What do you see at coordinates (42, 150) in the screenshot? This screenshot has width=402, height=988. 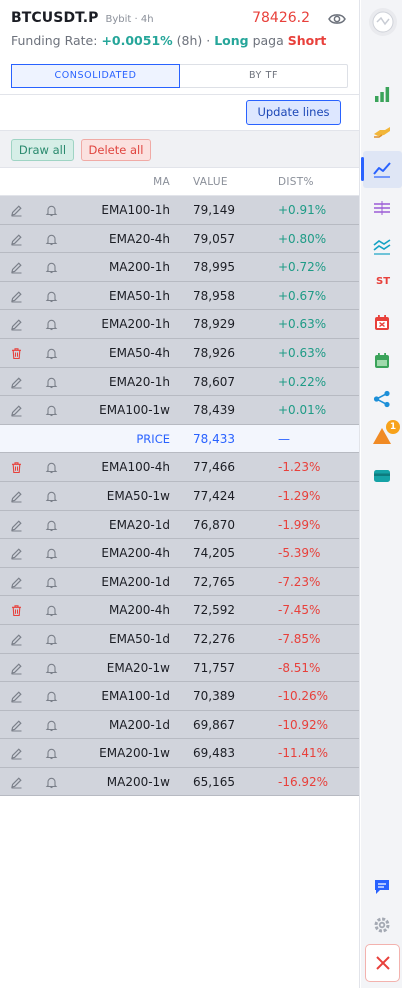 I see `draw-all-button: Draw all` at bounding box center [42, 150].